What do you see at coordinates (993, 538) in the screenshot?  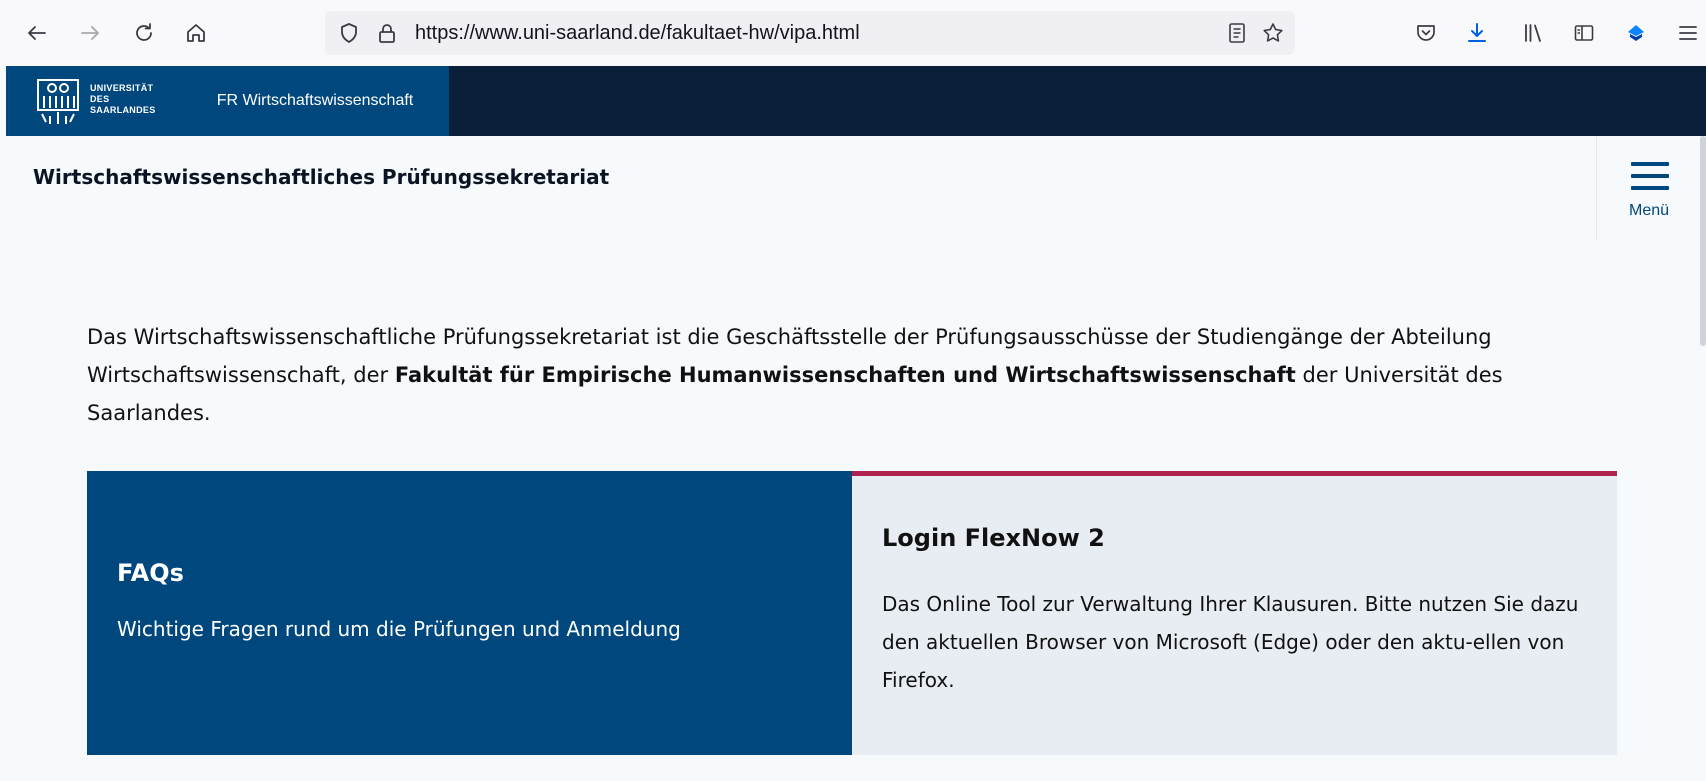 I see `flexnow-card-title: Login FlexNow 2` at bounding box center [993, 538].